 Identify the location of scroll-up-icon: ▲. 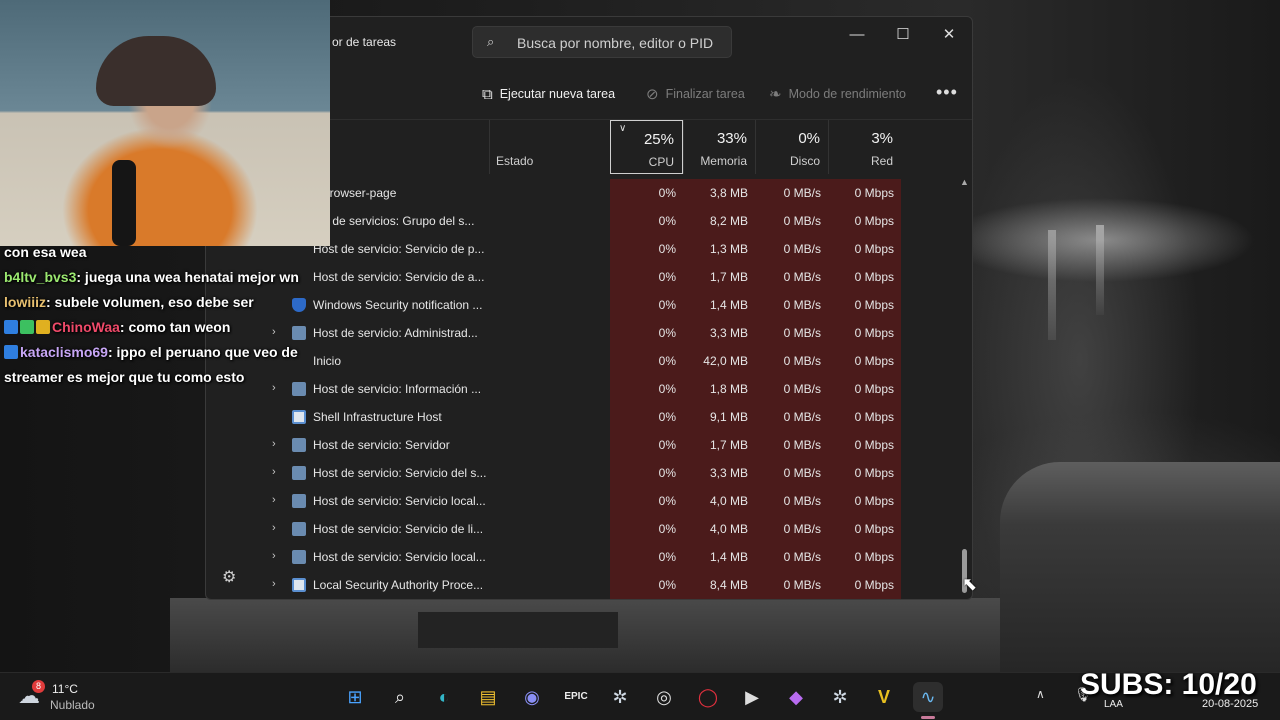
(964, 182).